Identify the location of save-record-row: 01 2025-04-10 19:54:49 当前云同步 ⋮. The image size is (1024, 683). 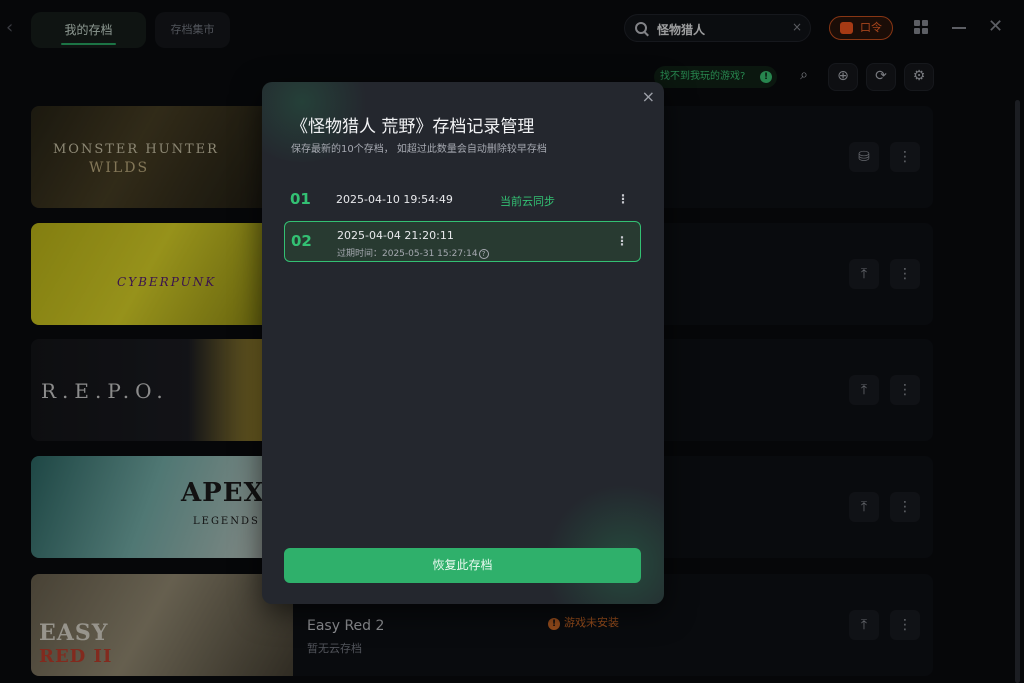
(462, 200).